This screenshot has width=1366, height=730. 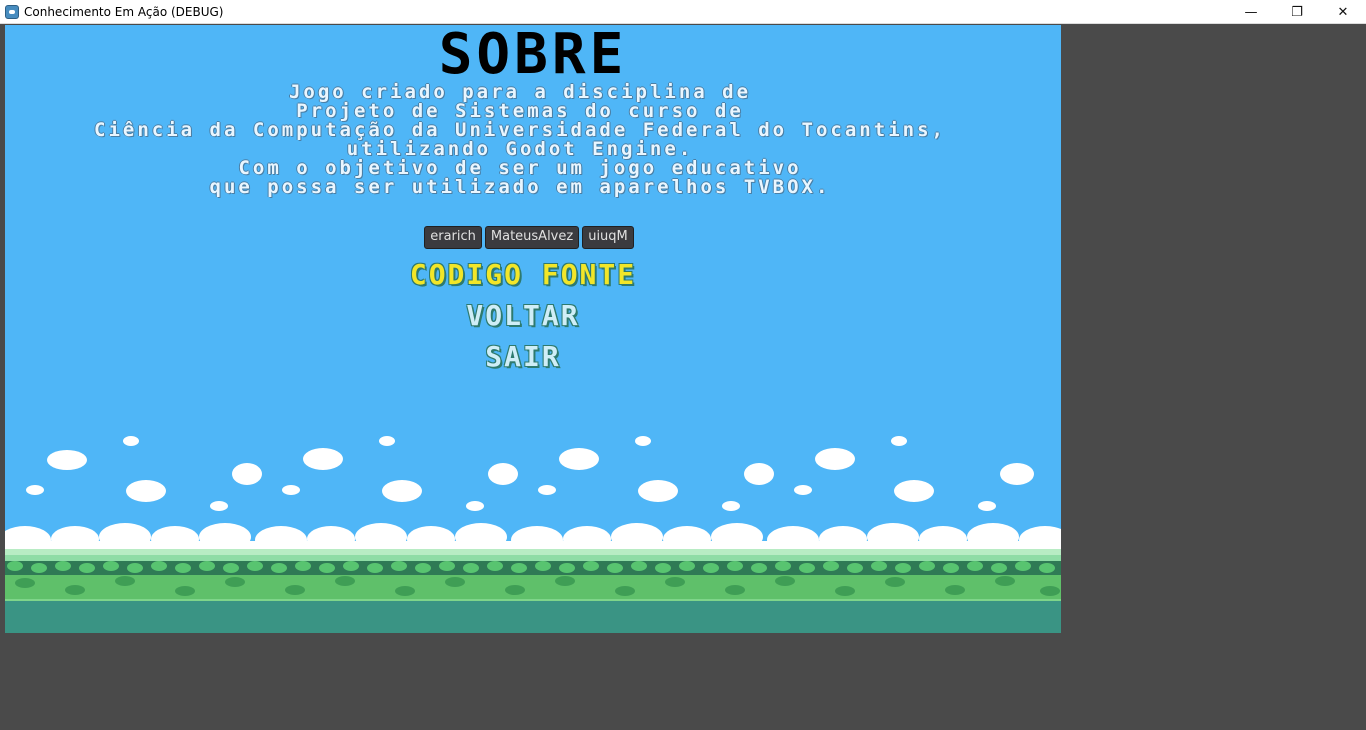 I want to click on authors-row: erarich MateusAlvez uiuqM, so click(x=533, y=237).